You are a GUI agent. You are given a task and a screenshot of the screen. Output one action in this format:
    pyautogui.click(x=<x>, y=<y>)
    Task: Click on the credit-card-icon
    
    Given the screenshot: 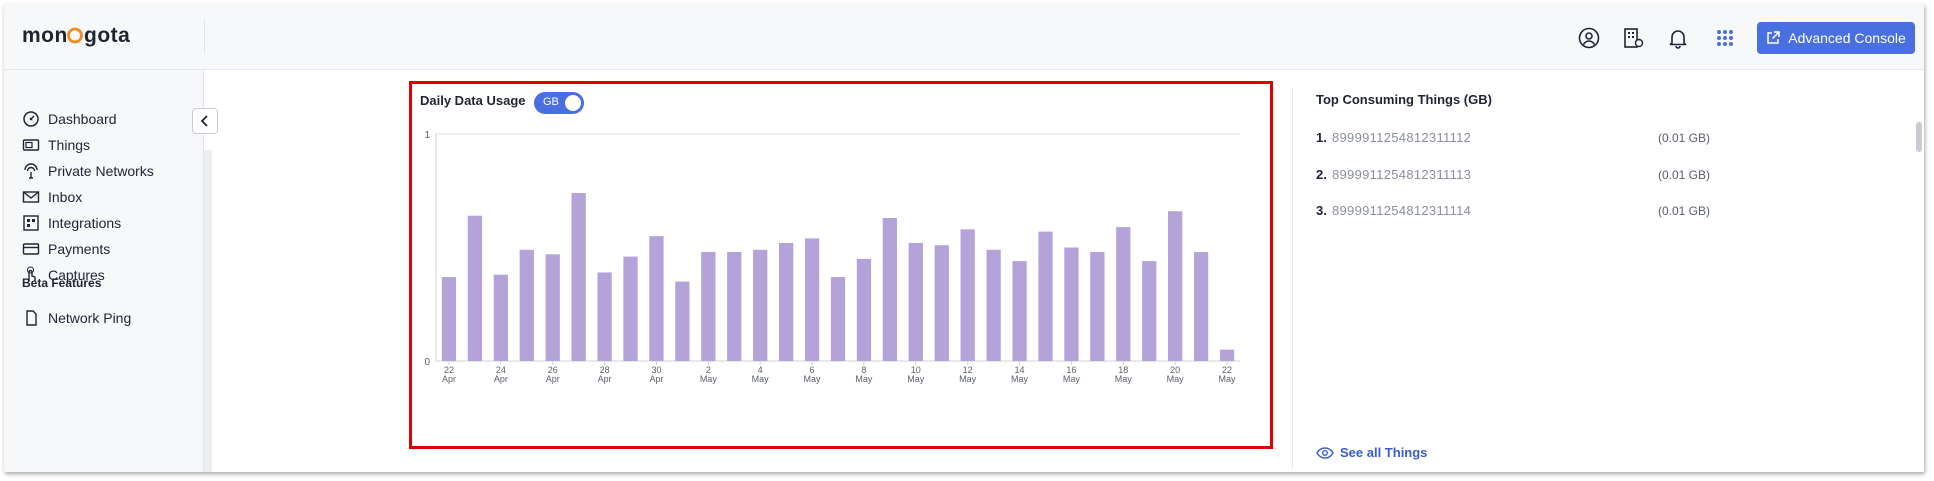 What is the action you would take?
    pyautogui.click(x=31, y=249)
    